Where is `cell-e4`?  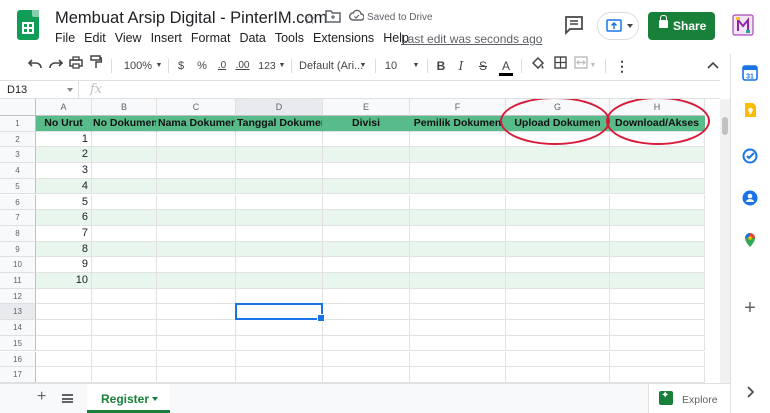 cell-e4 is located at coordinates (366, 171).